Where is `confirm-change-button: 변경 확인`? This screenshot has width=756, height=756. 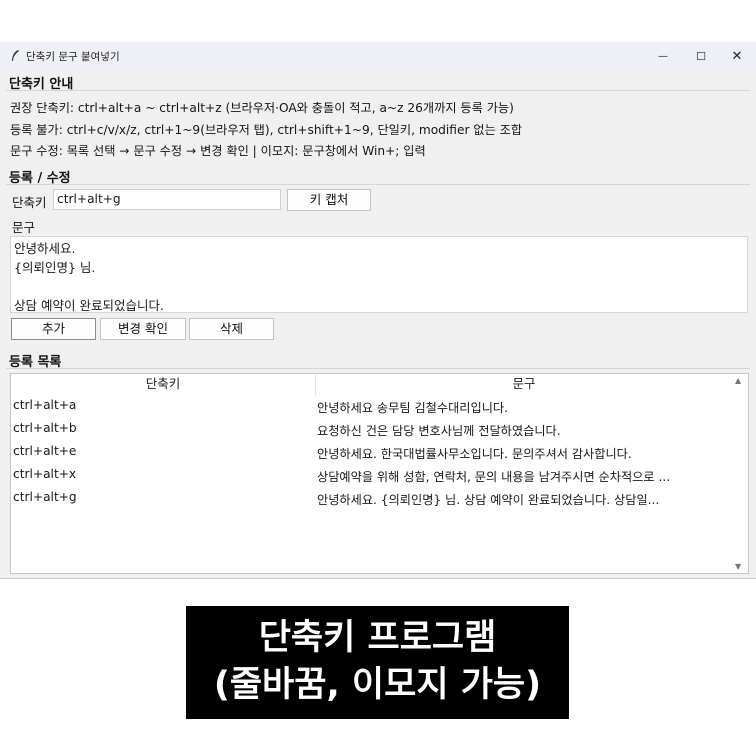 confirm-change-button: 변경 확인 is located at coordinates (143, 329).